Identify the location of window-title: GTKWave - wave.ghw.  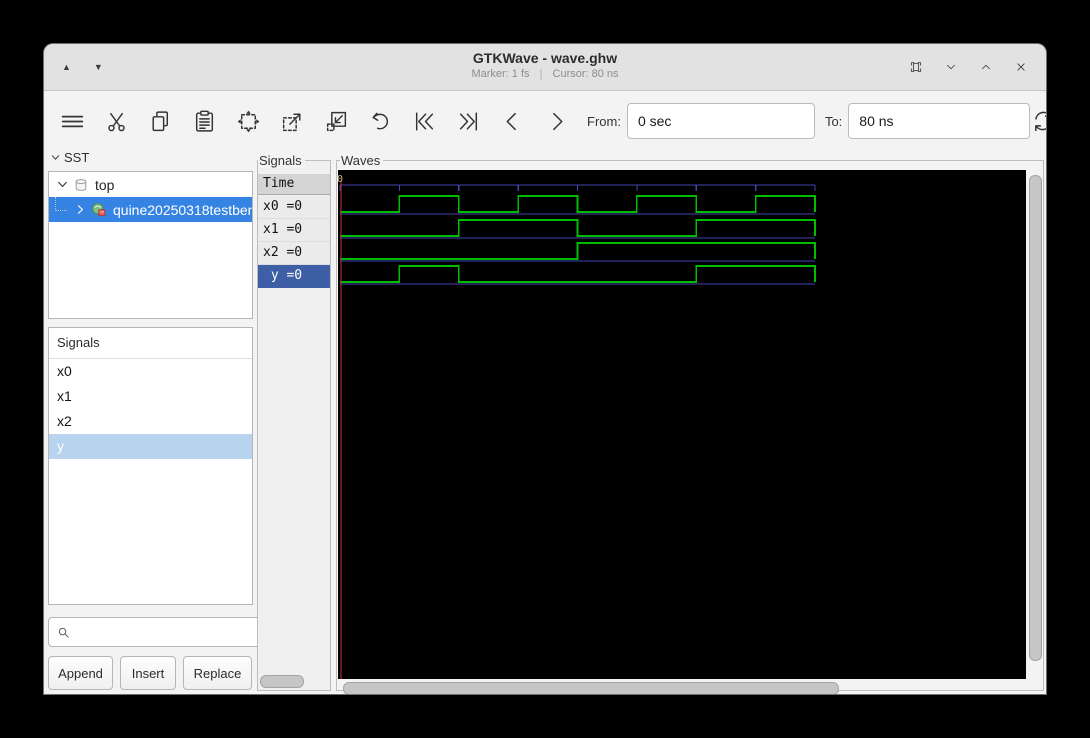
(545, 58).